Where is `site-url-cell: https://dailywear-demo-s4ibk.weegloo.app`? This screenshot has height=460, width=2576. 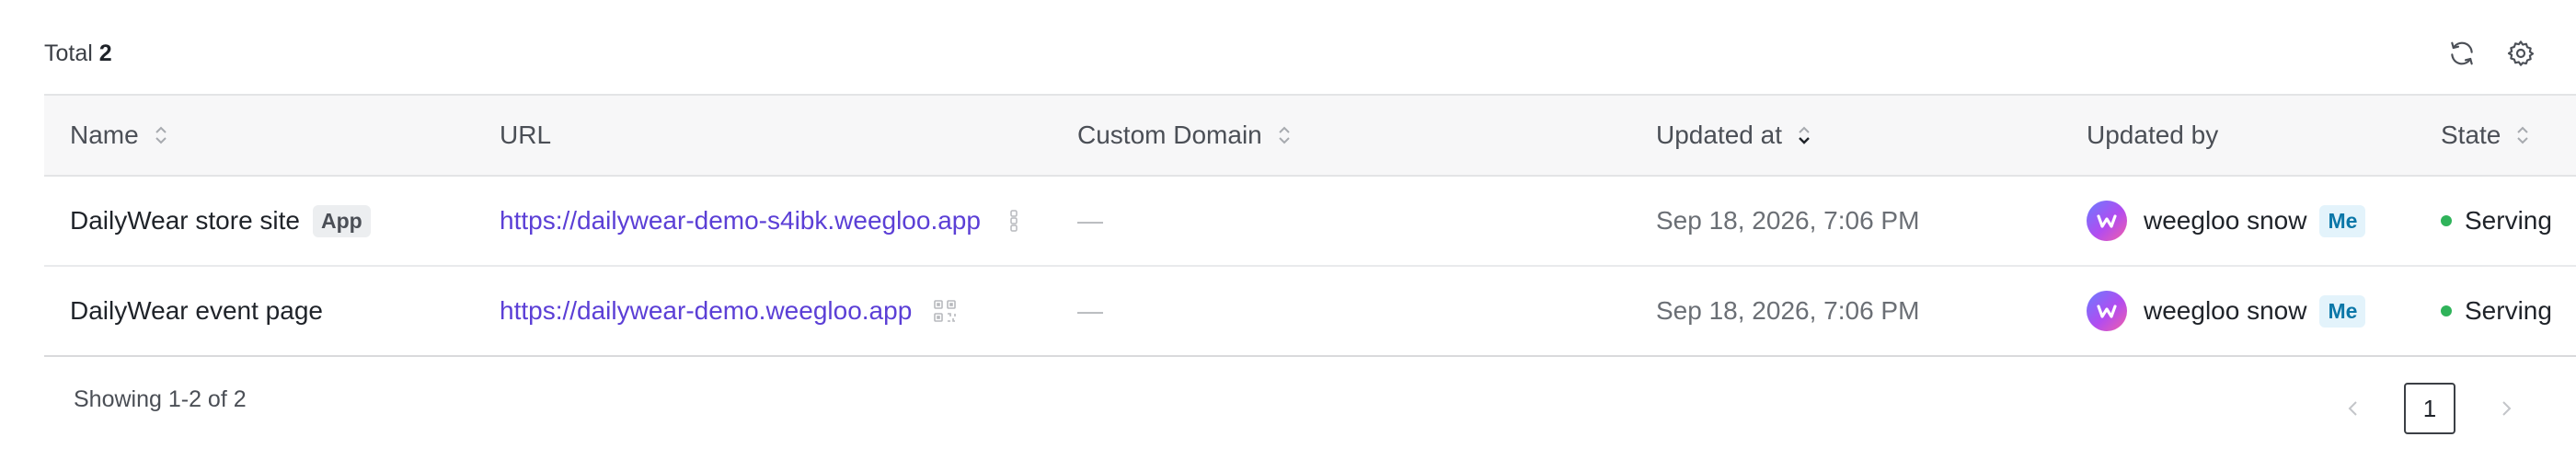
site-url-cell: https://dailywear-demo-s4ibk.weegloo.app is located at coordinates (763, 221).